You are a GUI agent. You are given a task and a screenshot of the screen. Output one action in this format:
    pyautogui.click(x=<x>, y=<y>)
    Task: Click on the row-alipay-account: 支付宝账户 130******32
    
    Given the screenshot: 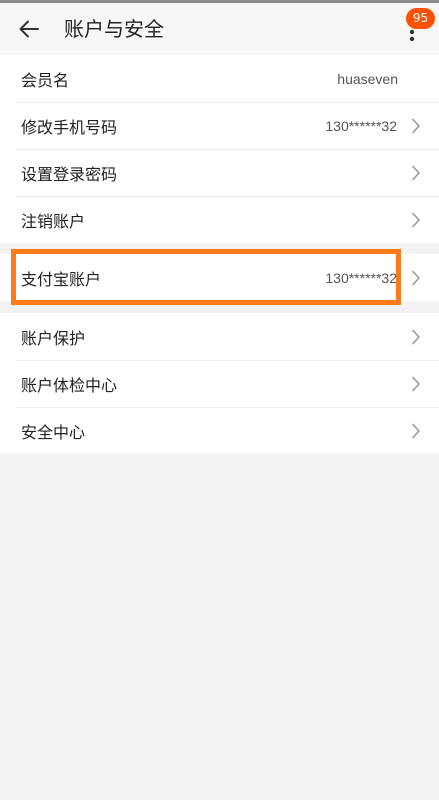 What is the action you would take?
    pyautogui.click(x=219, y=277)
    